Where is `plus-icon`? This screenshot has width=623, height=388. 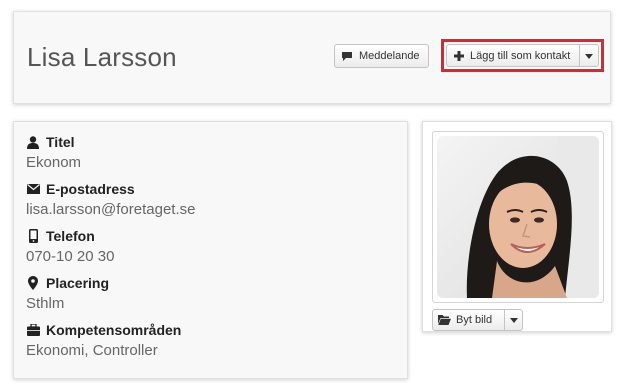
plus-icon is located at coordinates (459, 55).